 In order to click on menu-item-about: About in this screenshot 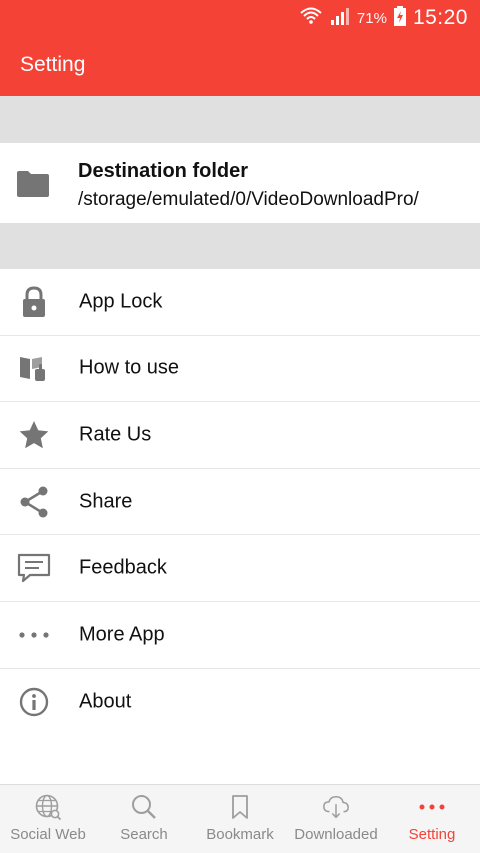, I will do `click(240, 702)`.